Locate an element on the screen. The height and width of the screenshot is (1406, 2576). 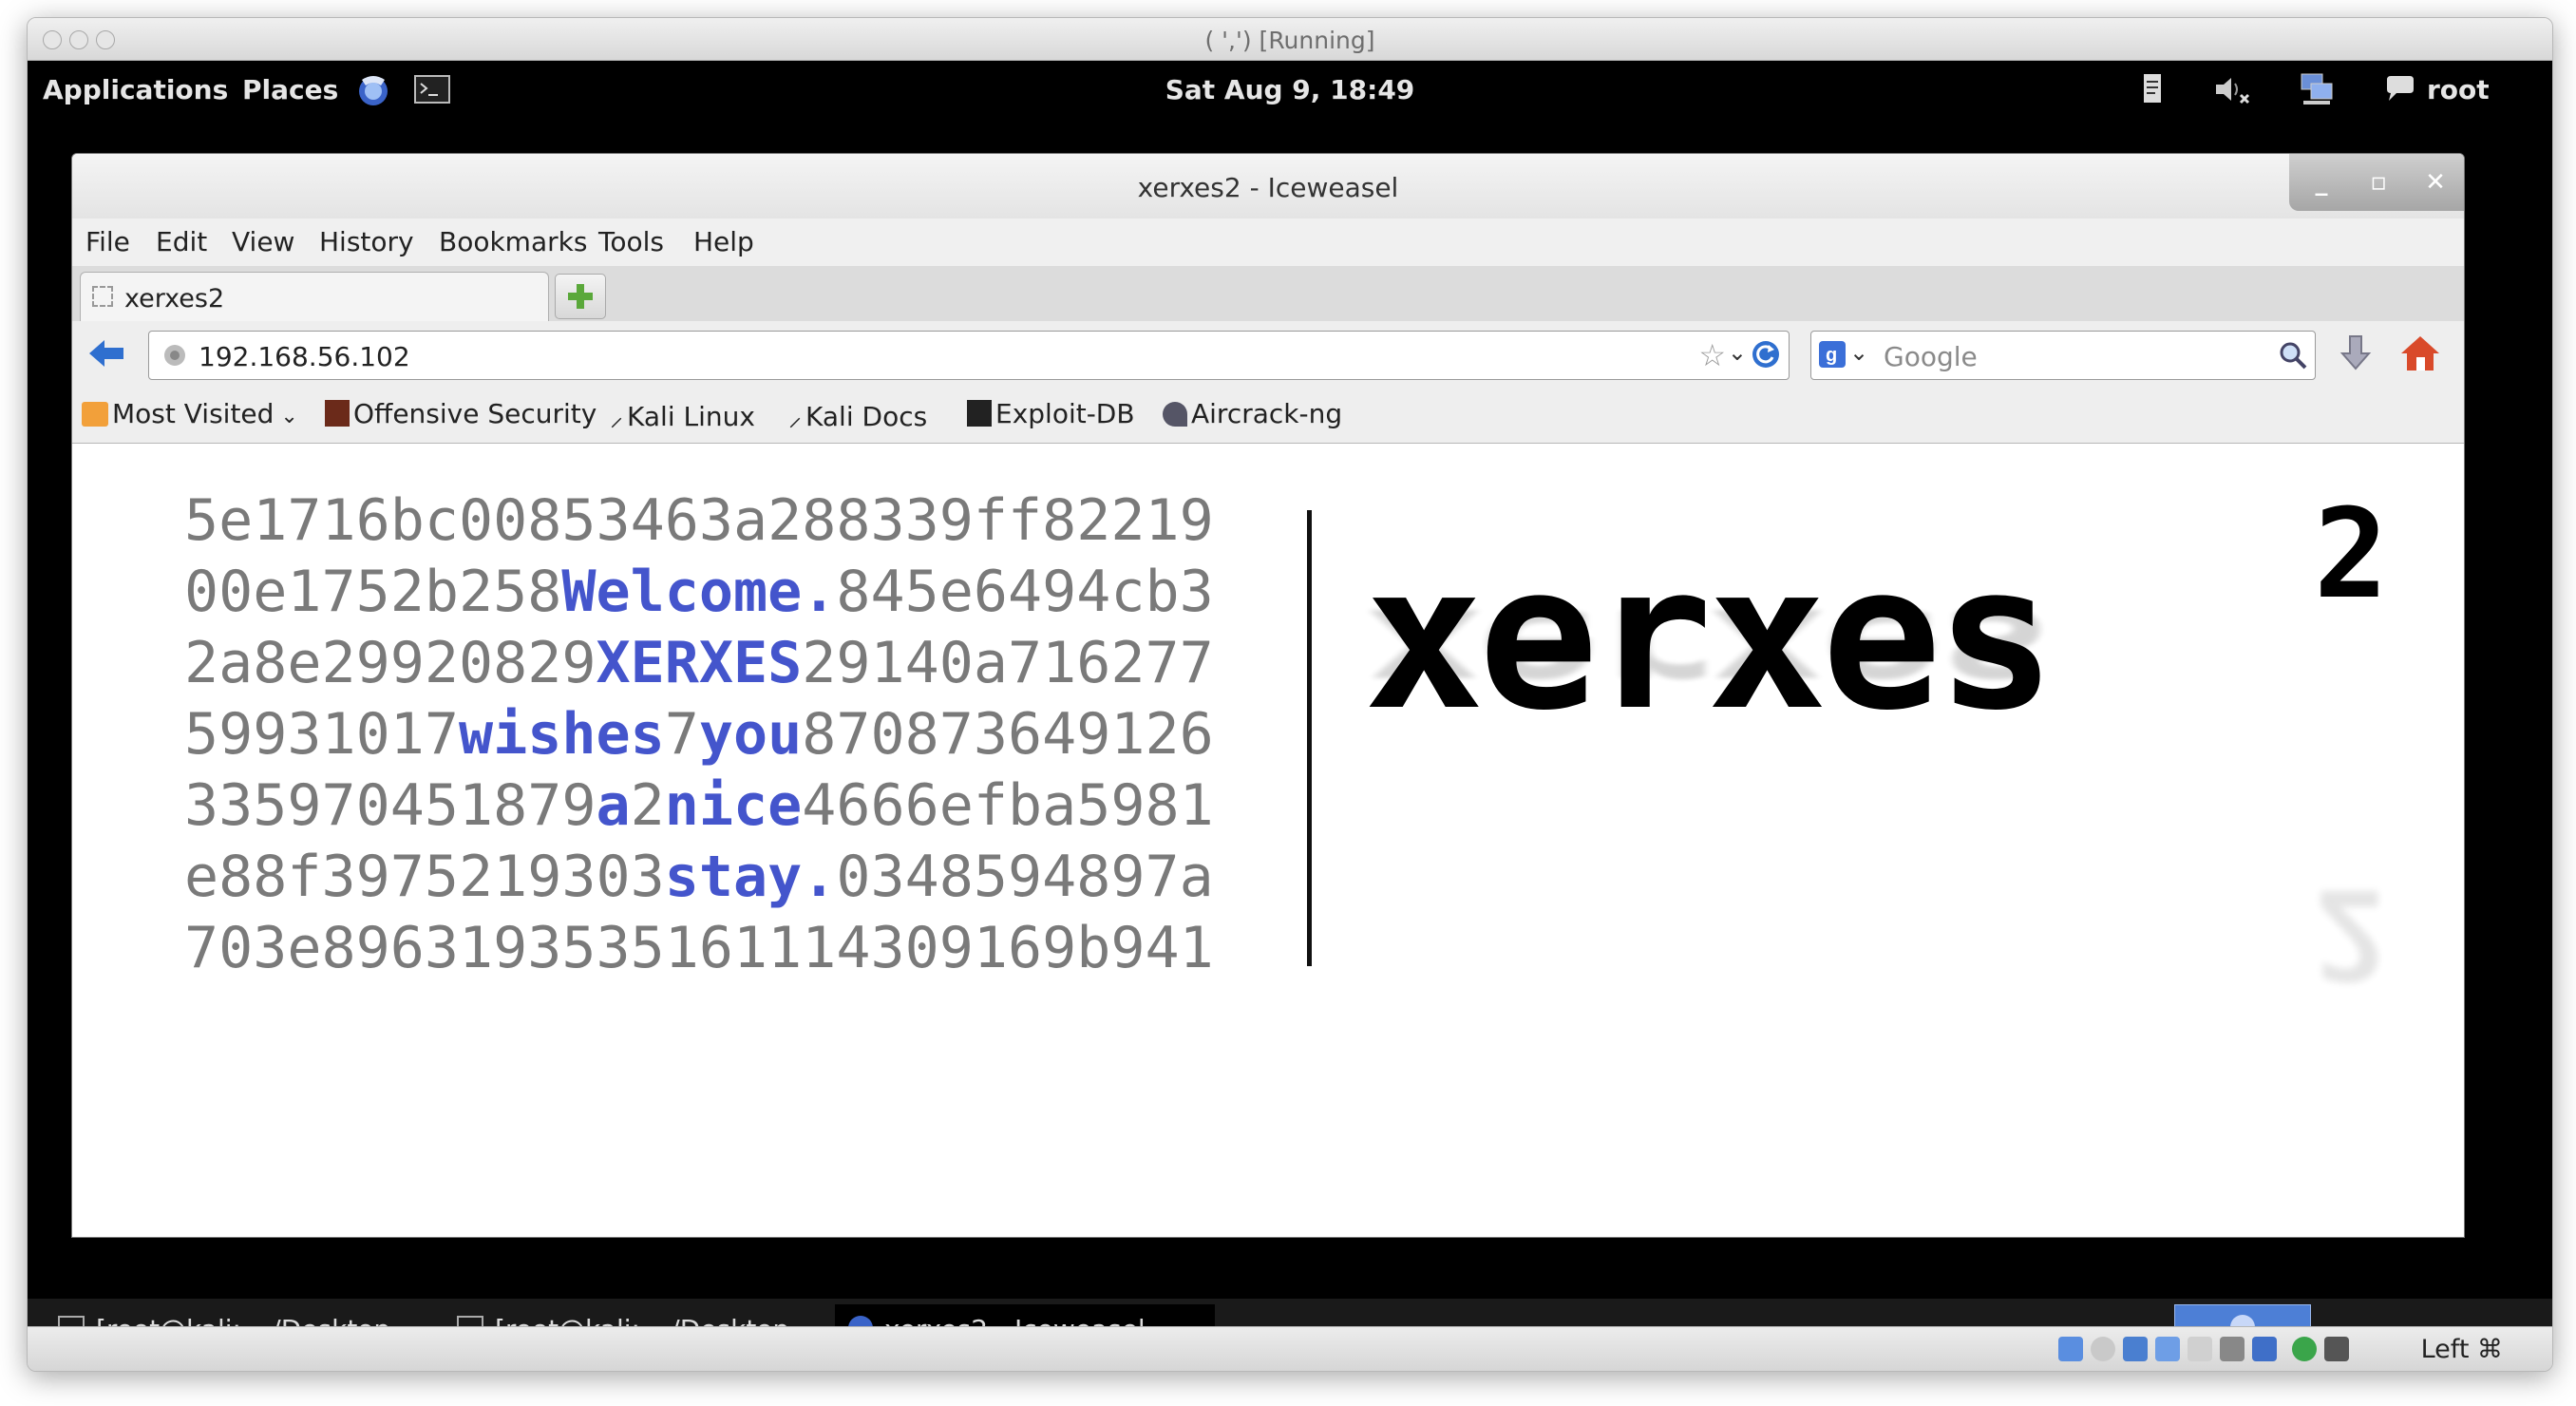
shared-folder-icon is located at coordinates (2200, 1349).